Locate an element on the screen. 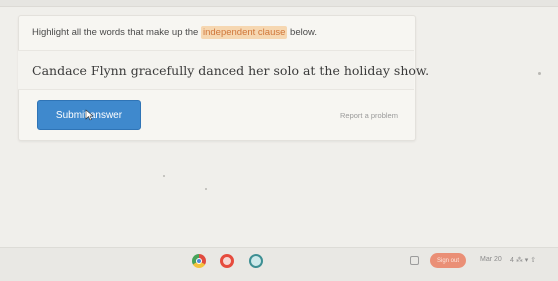 This screenshot has width=558, height=281. tray-status-icons: 4 ⁂ ▾ ⇧ is located at coordinates (523, 260).